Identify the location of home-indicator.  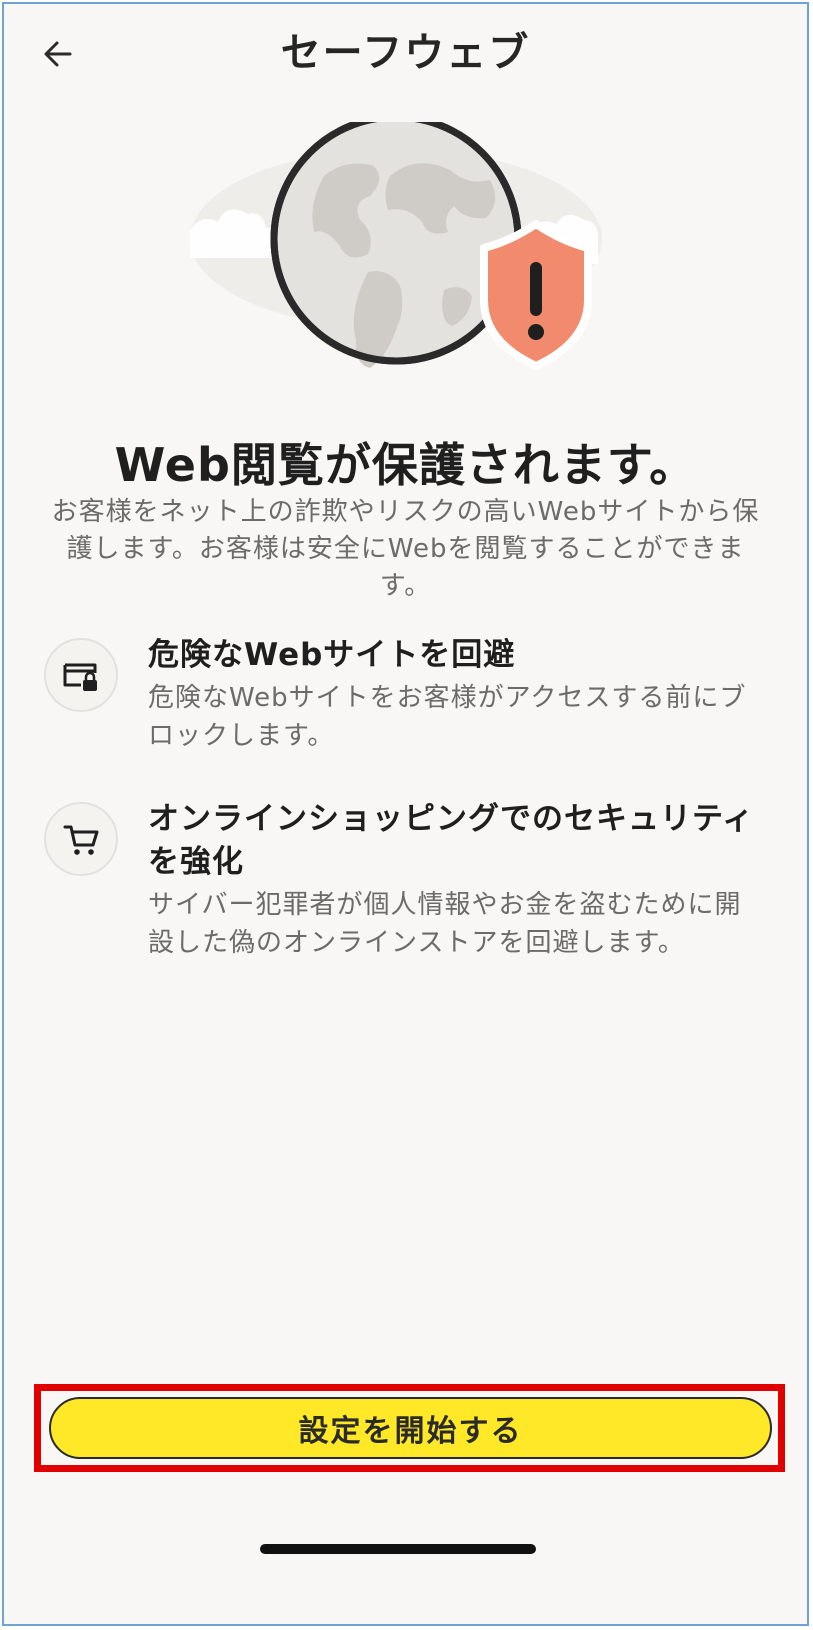
(398, 1549).